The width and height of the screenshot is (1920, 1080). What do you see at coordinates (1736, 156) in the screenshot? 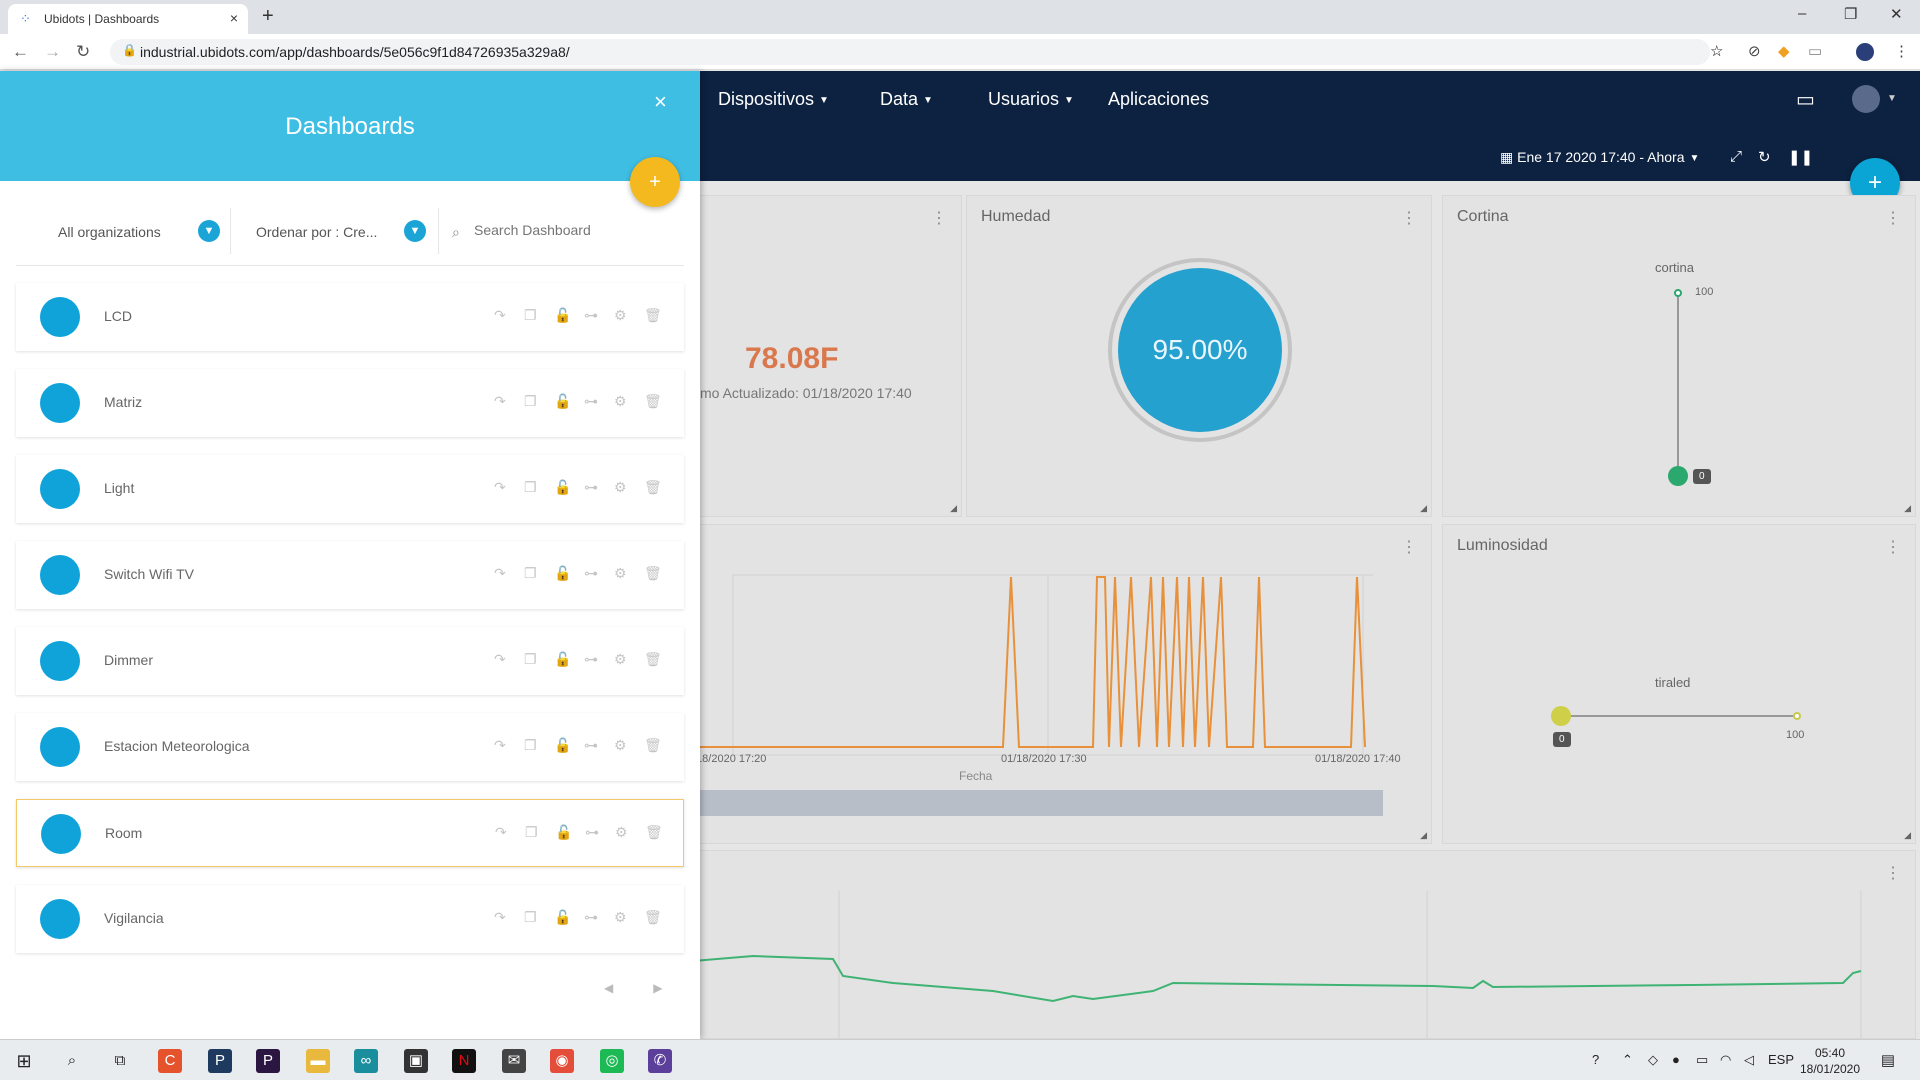
I see `expand-icon: ⤢` at bounding box center [1736, 156].